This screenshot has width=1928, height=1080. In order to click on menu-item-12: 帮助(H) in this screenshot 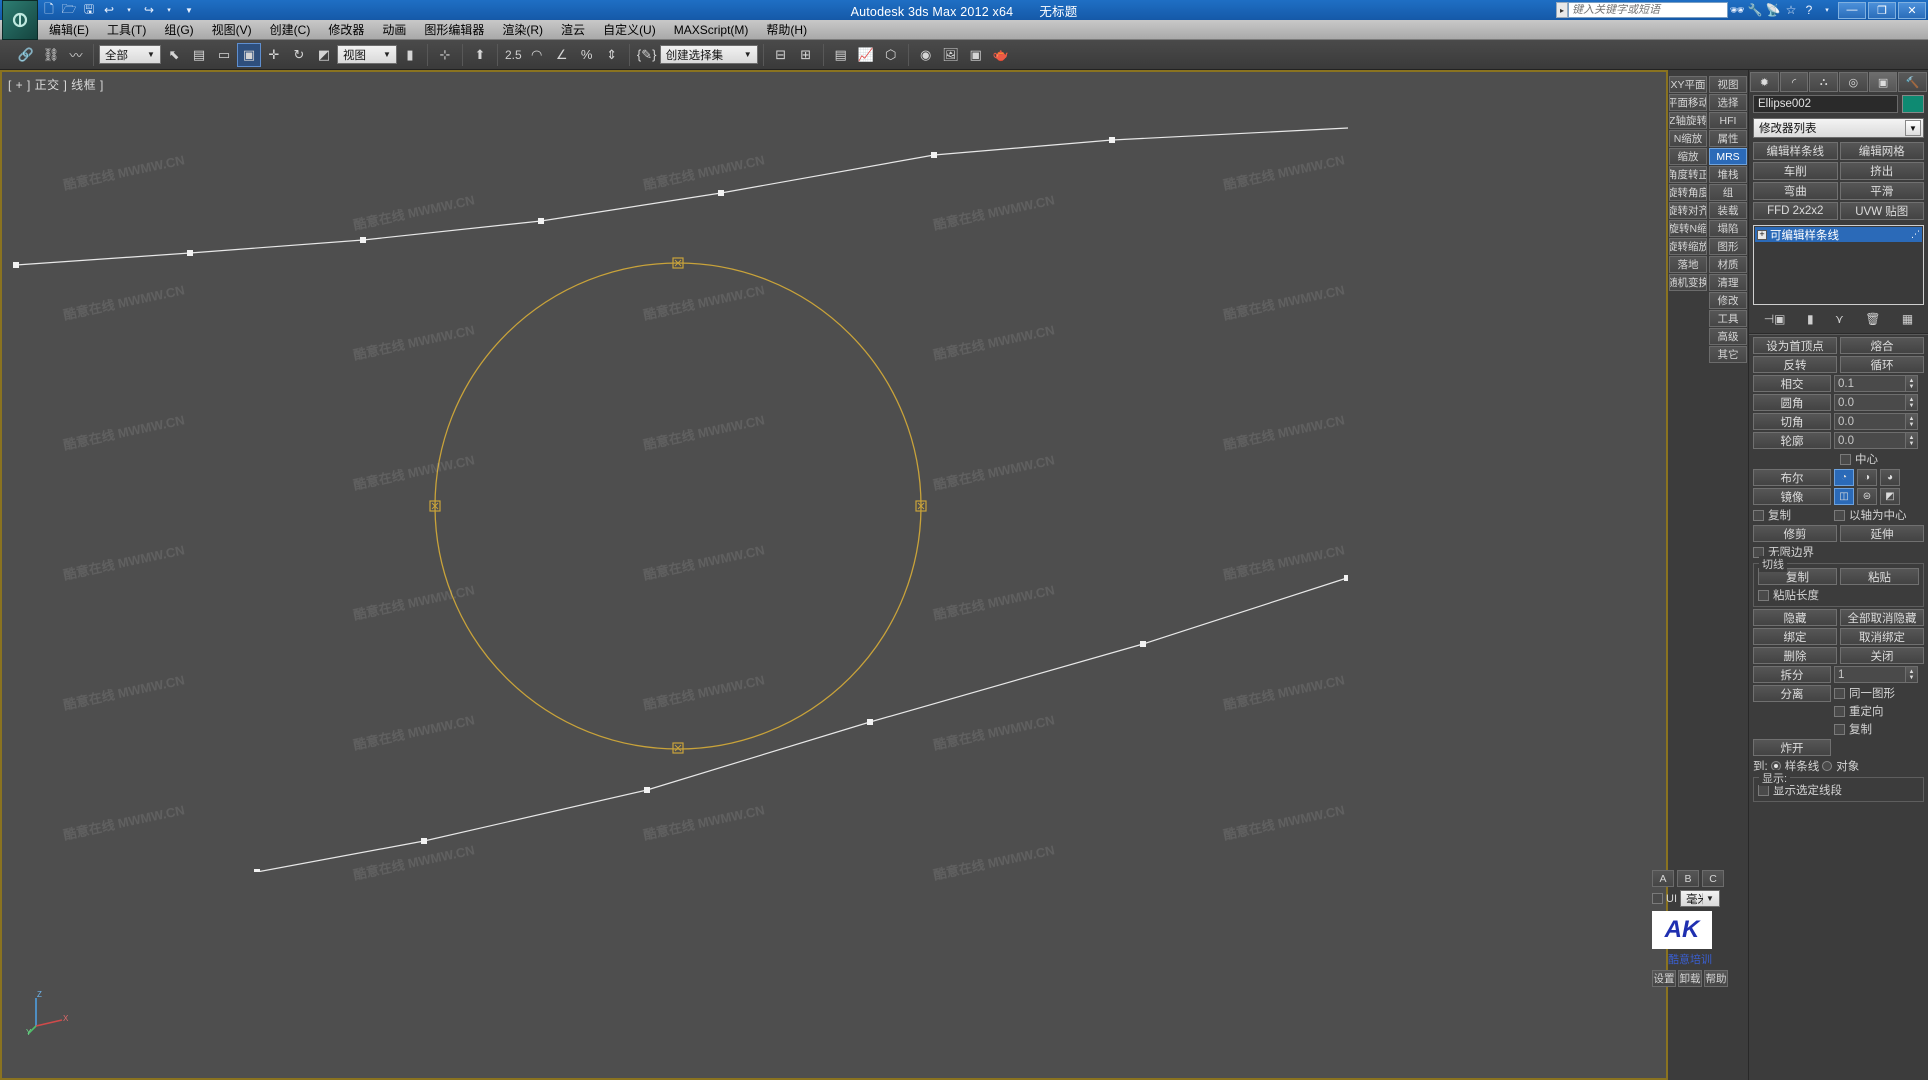, I will do `click(786, 29)`.